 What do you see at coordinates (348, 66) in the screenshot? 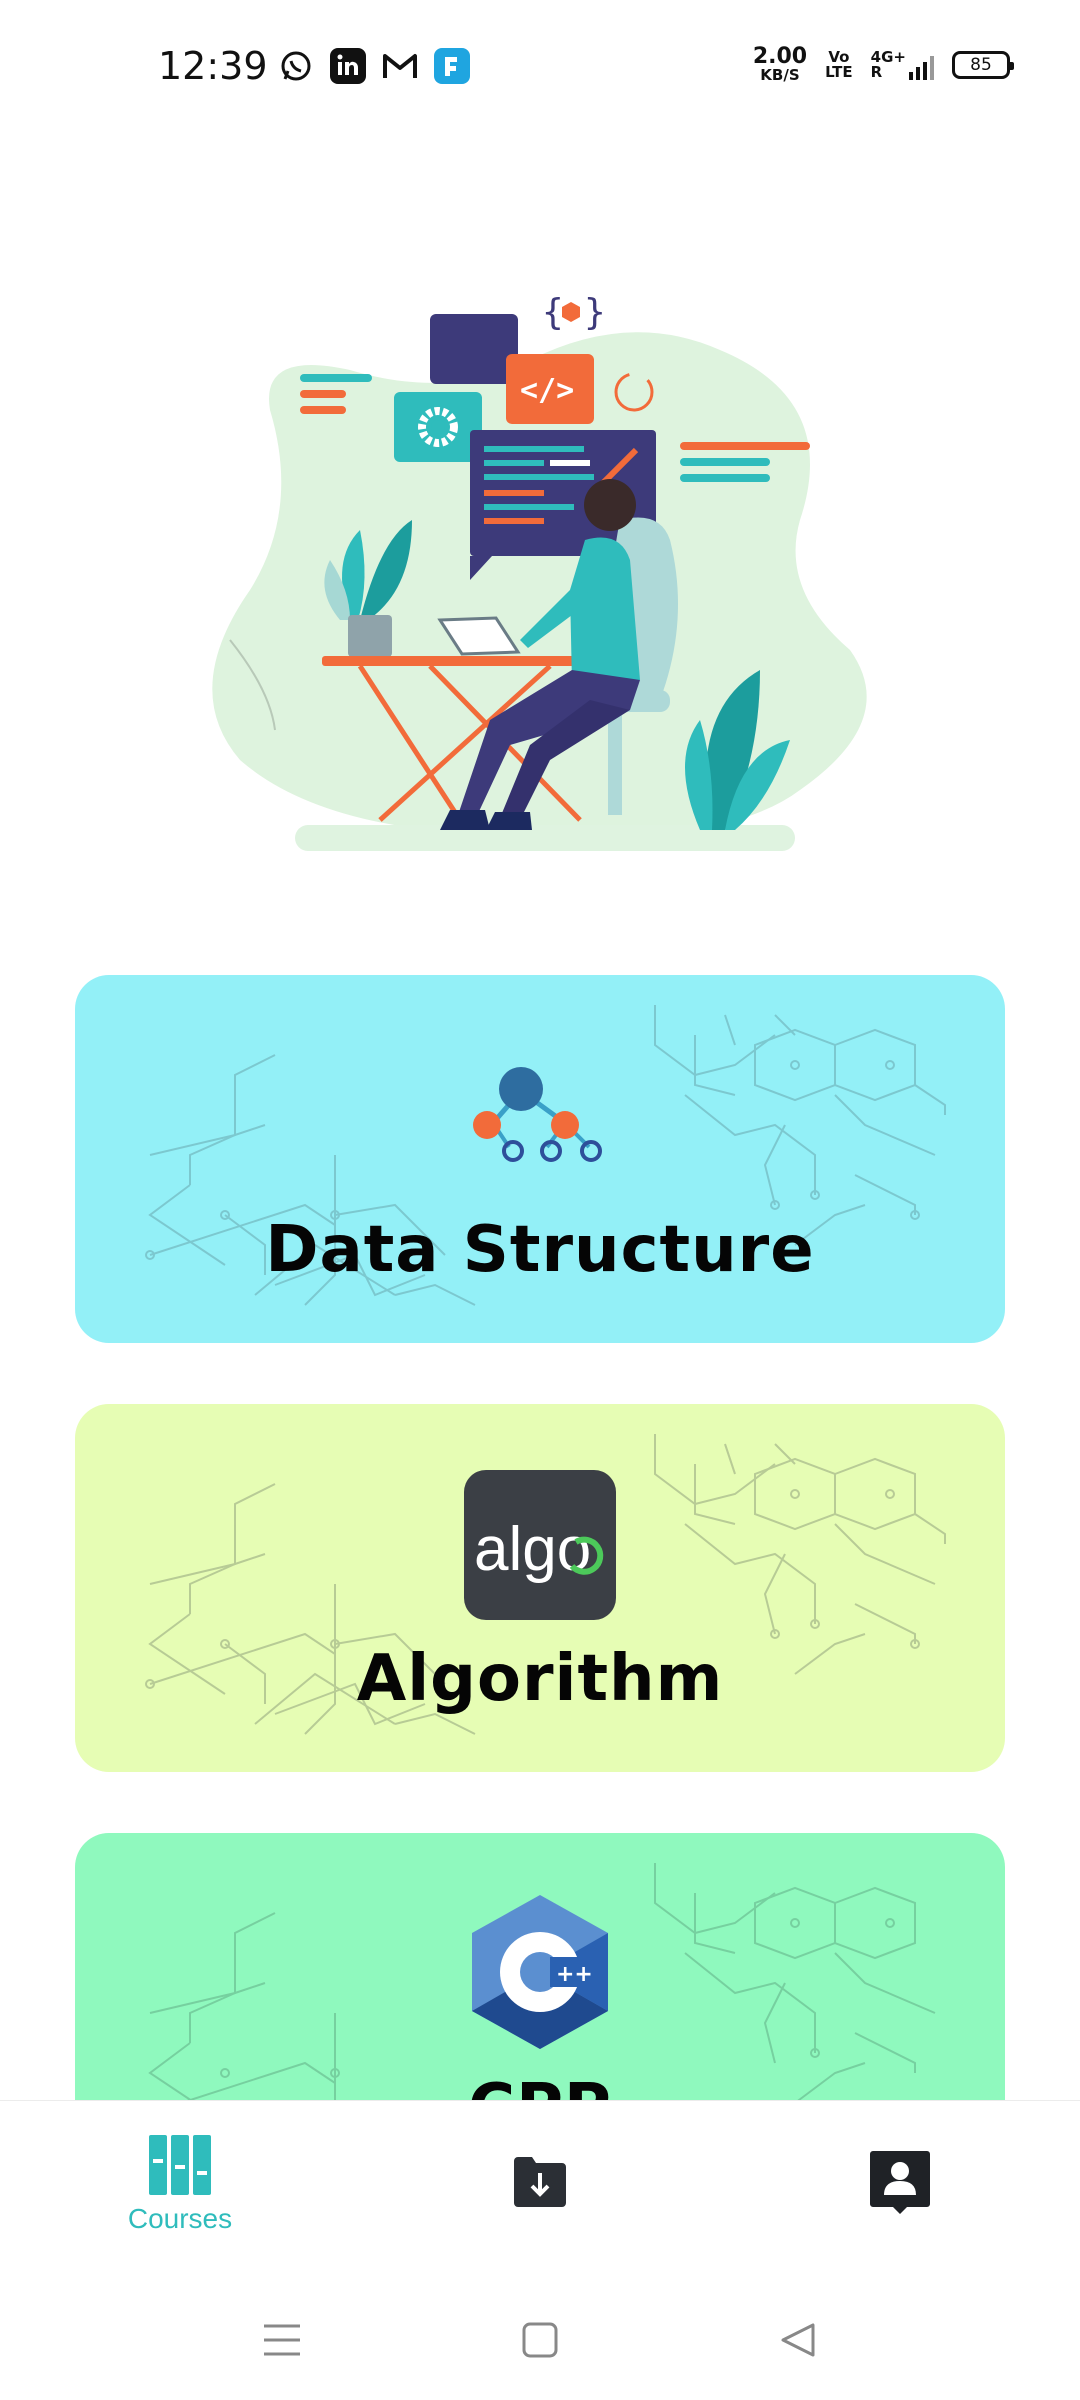
I see `linkedin-icon` at bounding box center [348, 66].